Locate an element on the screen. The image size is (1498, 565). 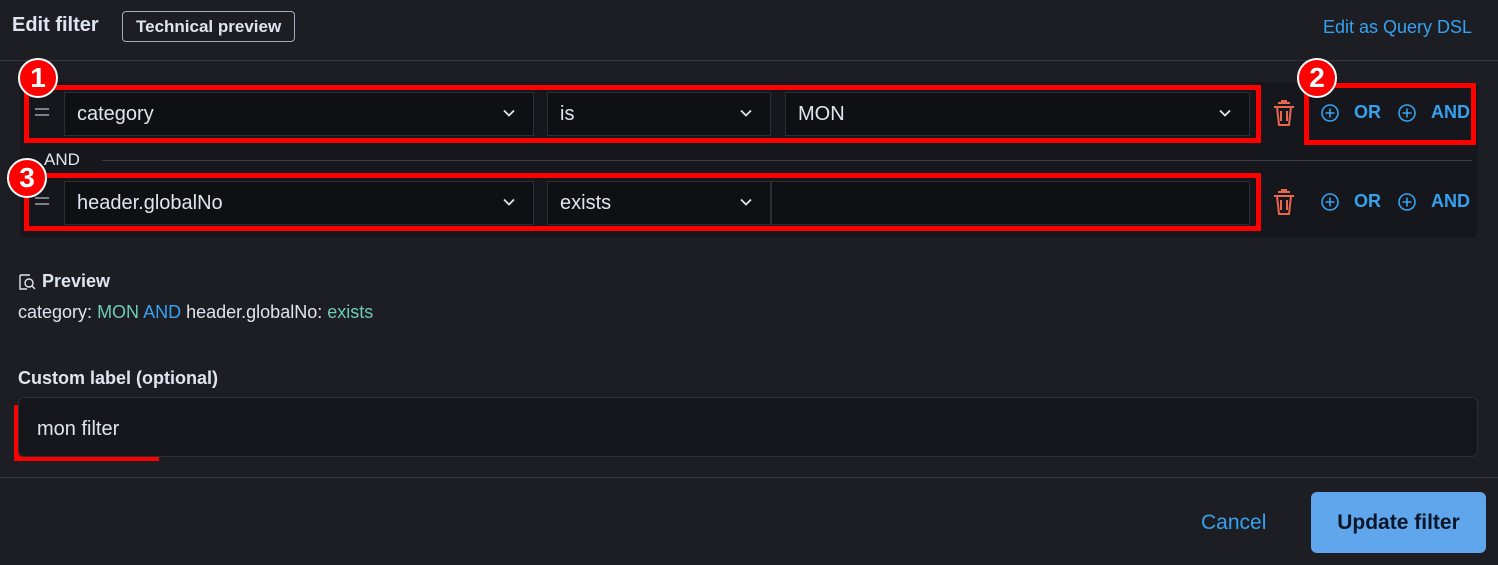
custom-label-heading: Custom label (optional) is located at coordinates (118, 378).